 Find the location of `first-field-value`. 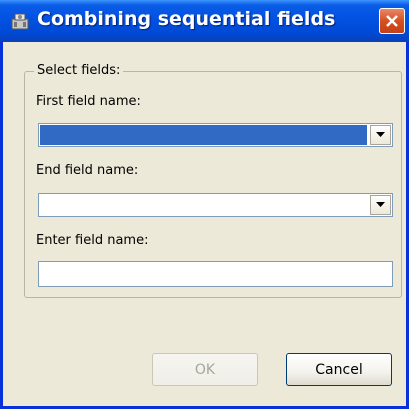

first-field-value is located at coordinates (203, 135).